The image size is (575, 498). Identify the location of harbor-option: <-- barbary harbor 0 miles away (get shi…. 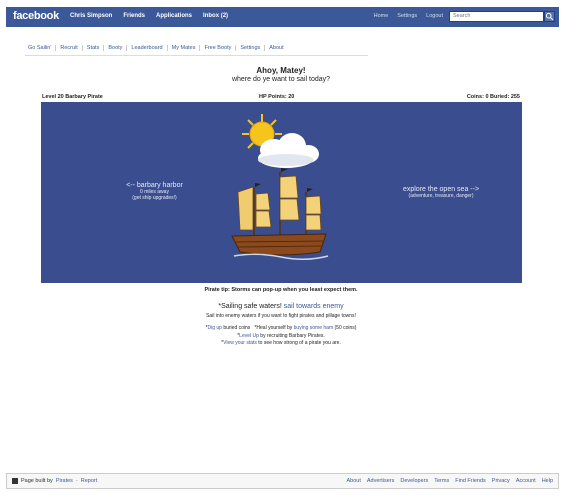
(154, 191).